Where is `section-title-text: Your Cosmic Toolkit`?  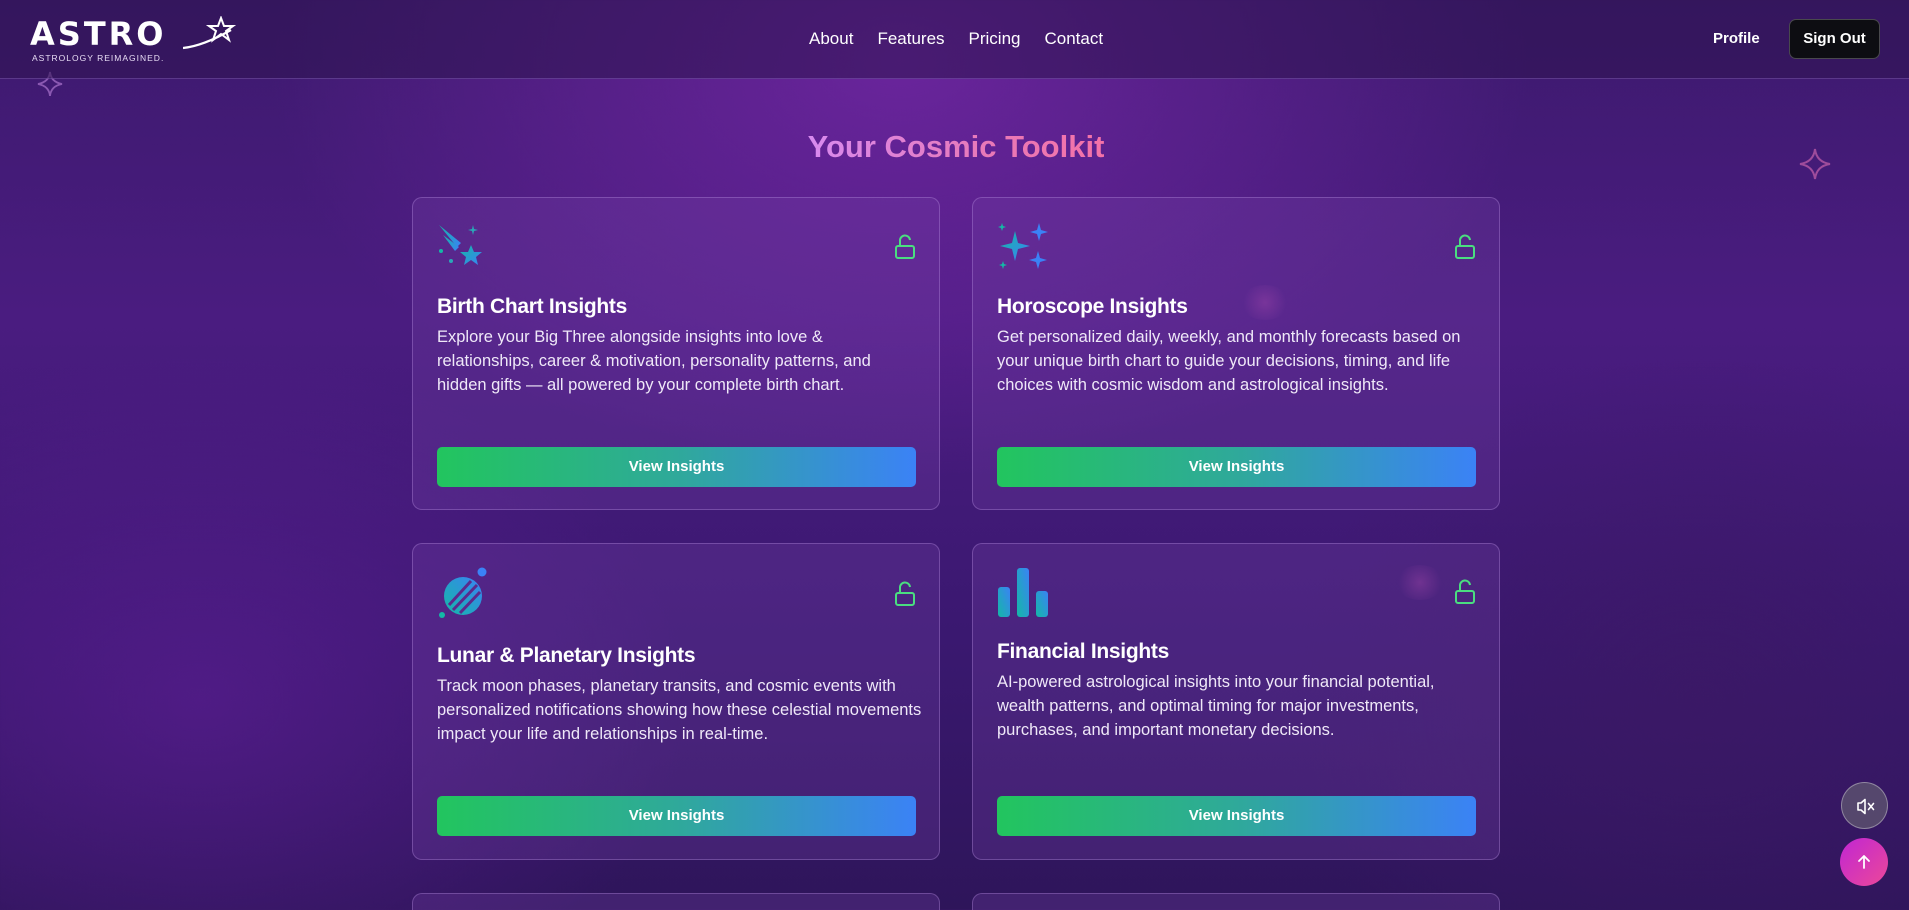 section-title-text: Your Cosmic Toolkit is located at coordinates (956, 146).